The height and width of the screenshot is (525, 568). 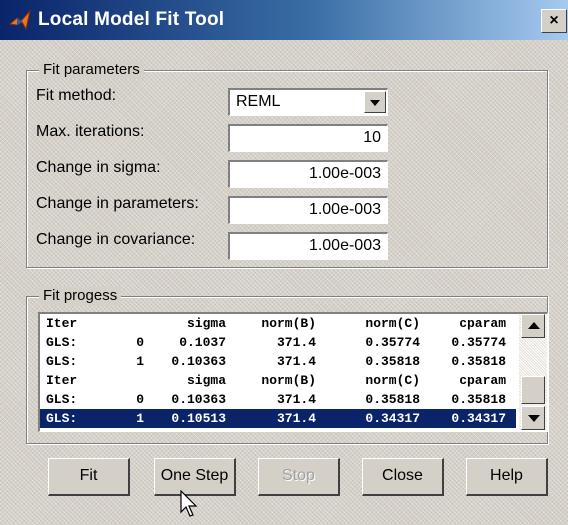 What do you see at coordinates (308, 246) in the screenshot?
I see `change-covariance-input: 1.00e-003` at bounding box center [308, 246].